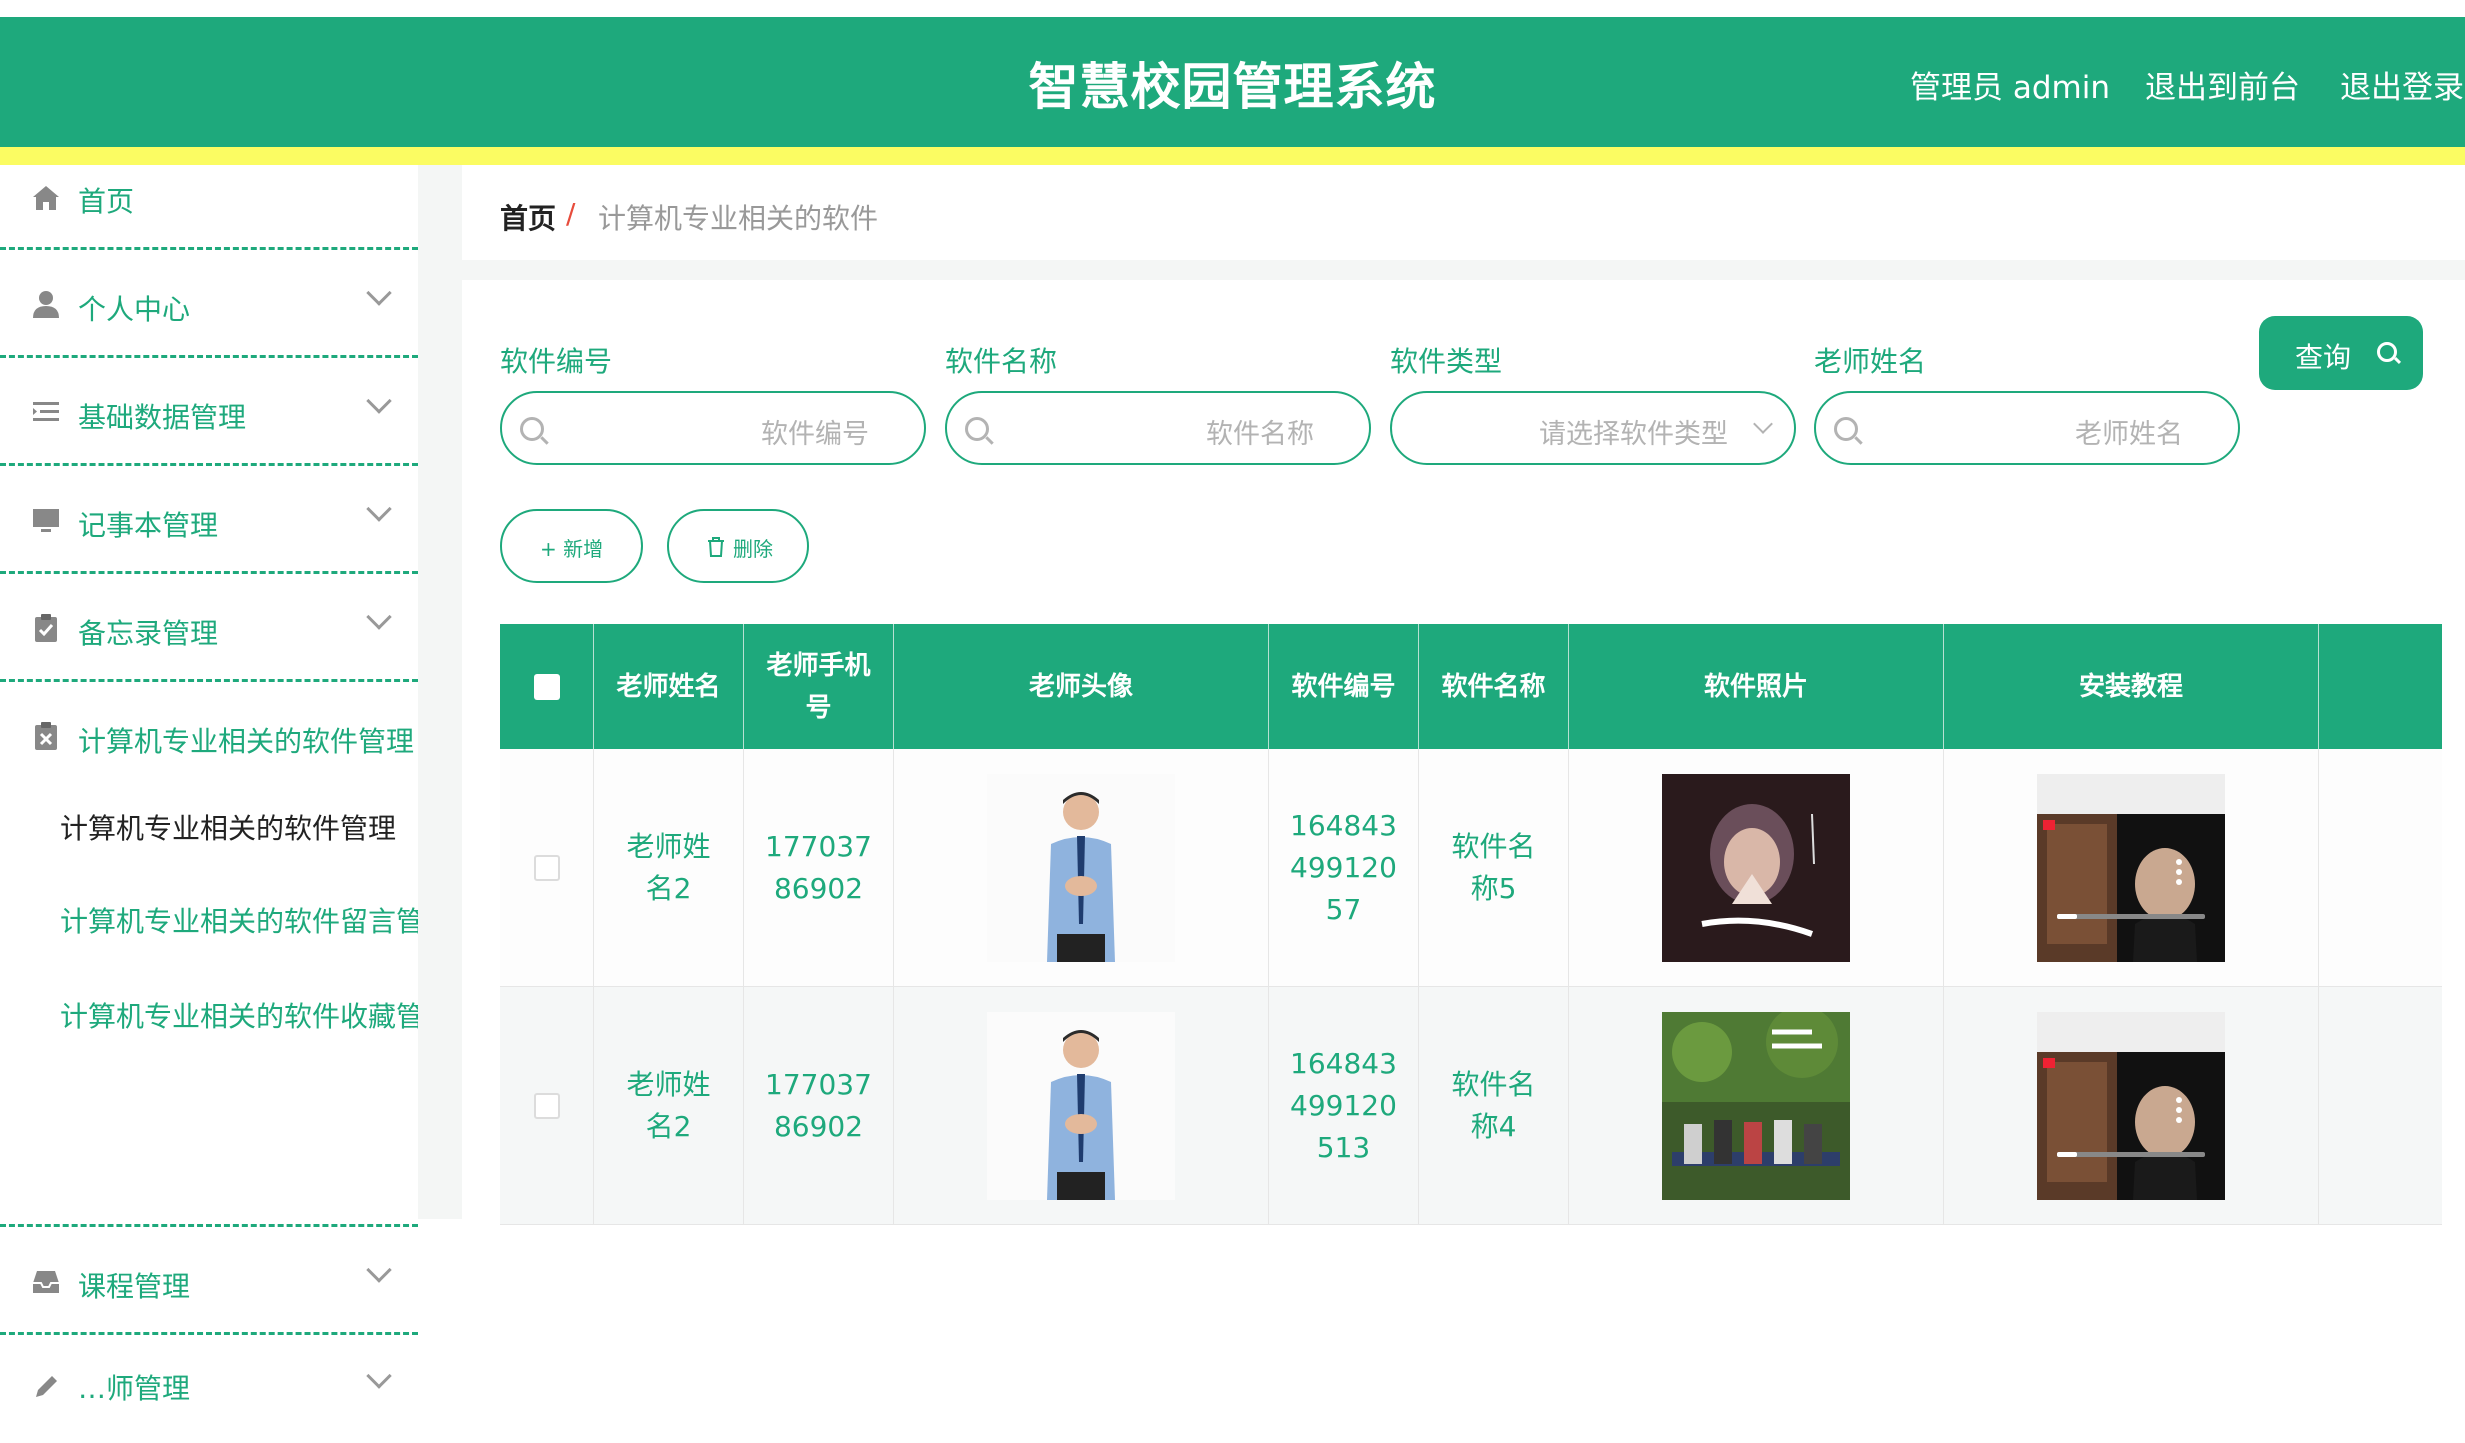  I want to click on logout-link: 退出登录, so click(2402, 84).